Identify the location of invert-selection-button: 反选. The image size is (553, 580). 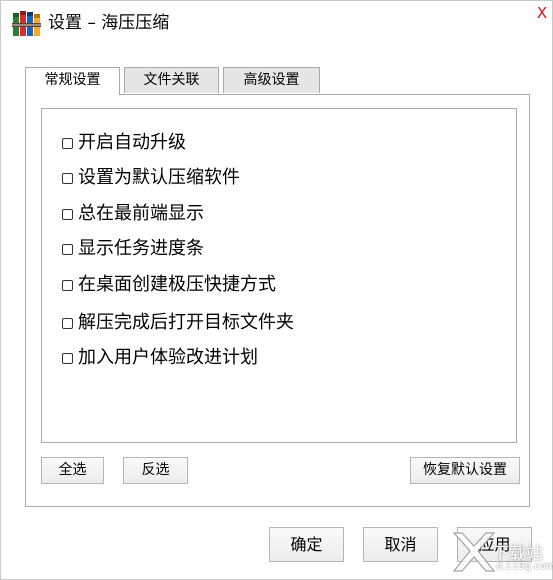
(155, 470).